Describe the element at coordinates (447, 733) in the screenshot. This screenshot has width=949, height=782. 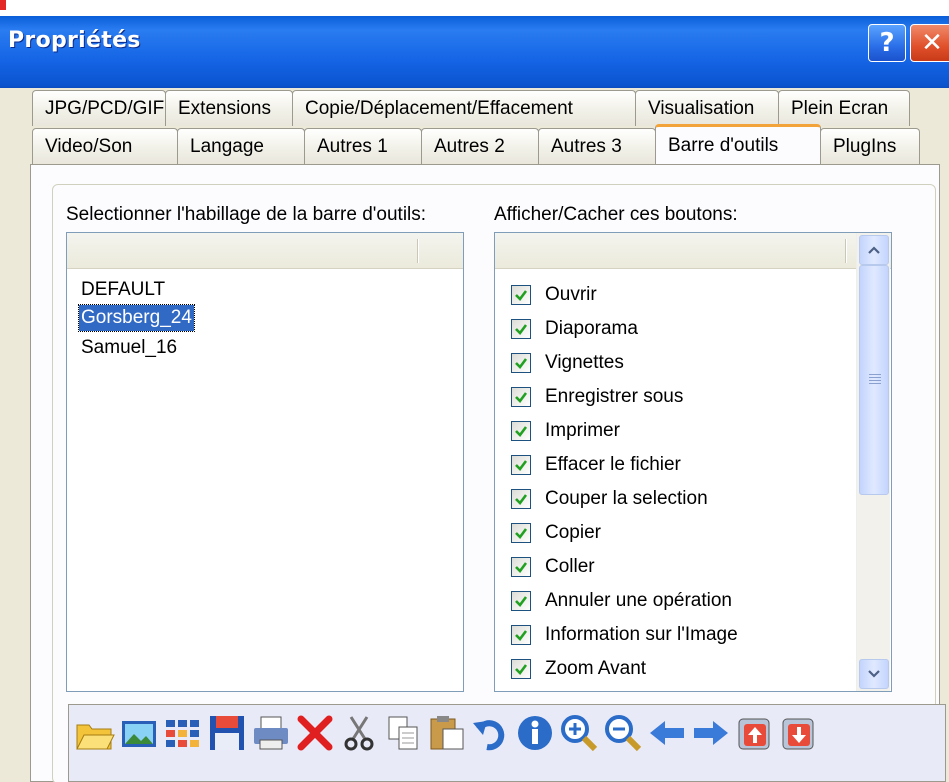
I see `paste-icon` at that location.